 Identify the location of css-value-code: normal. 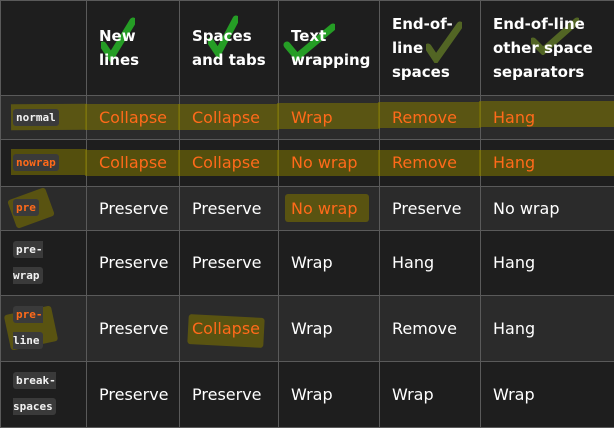
(36, 117).